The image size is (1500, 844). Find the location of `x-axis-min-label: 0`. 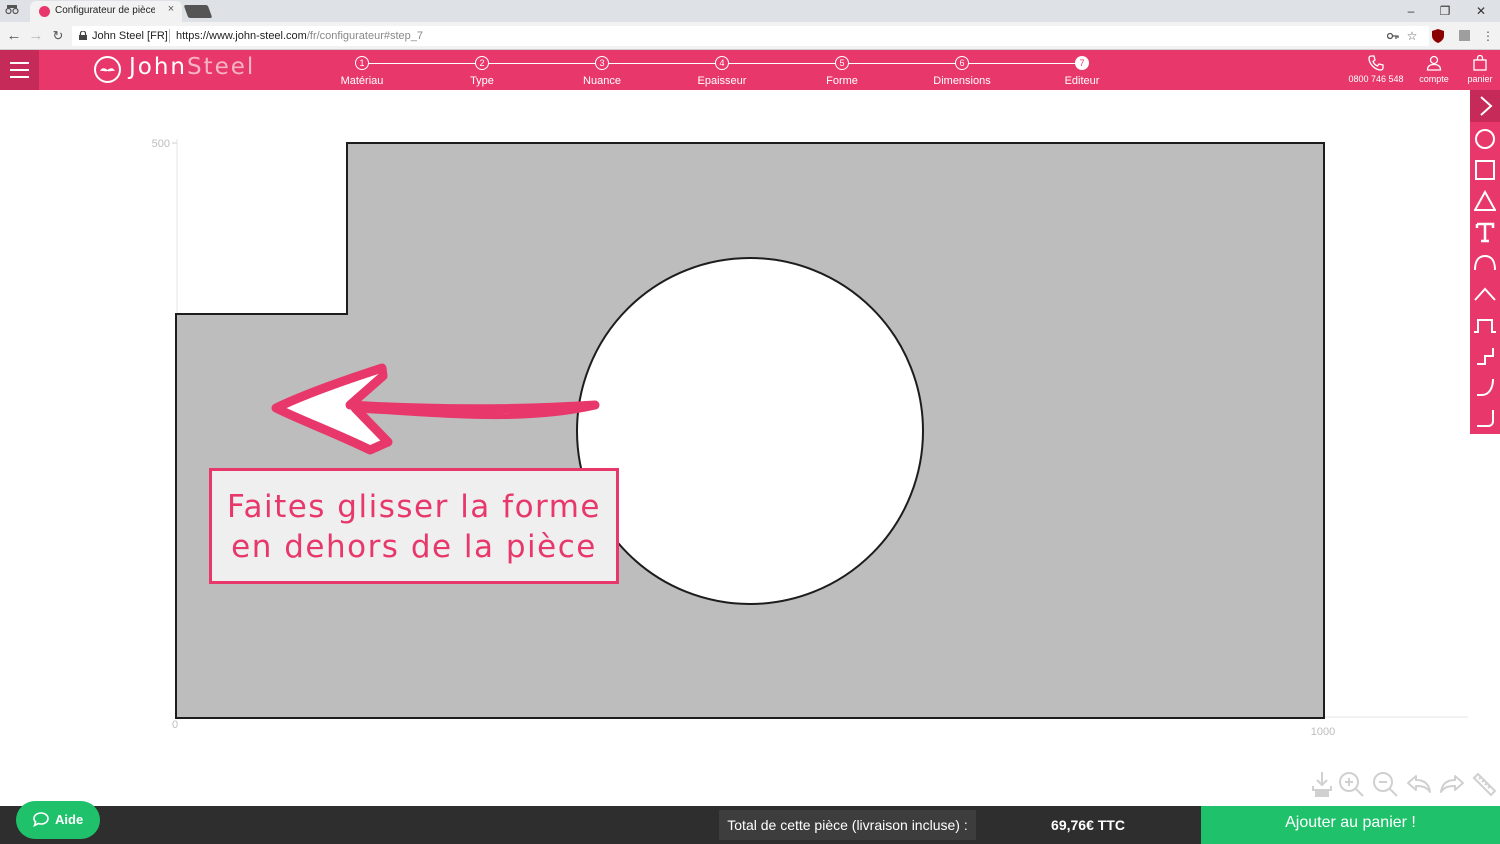

x-axis-min-label: 0 is located at coordinates (175, 725).